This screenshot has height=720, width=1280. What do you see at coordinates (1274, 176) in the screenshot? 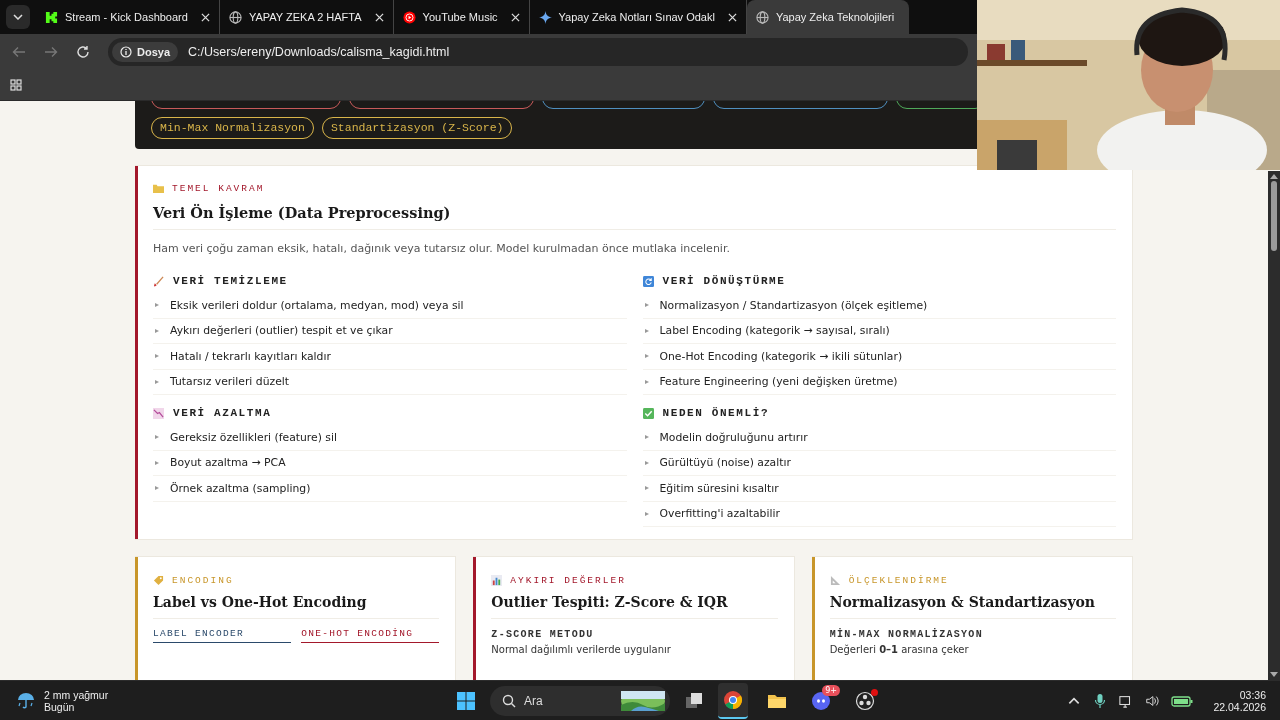
I see `scroll-up-icon` at bounding box center [1274, 176].